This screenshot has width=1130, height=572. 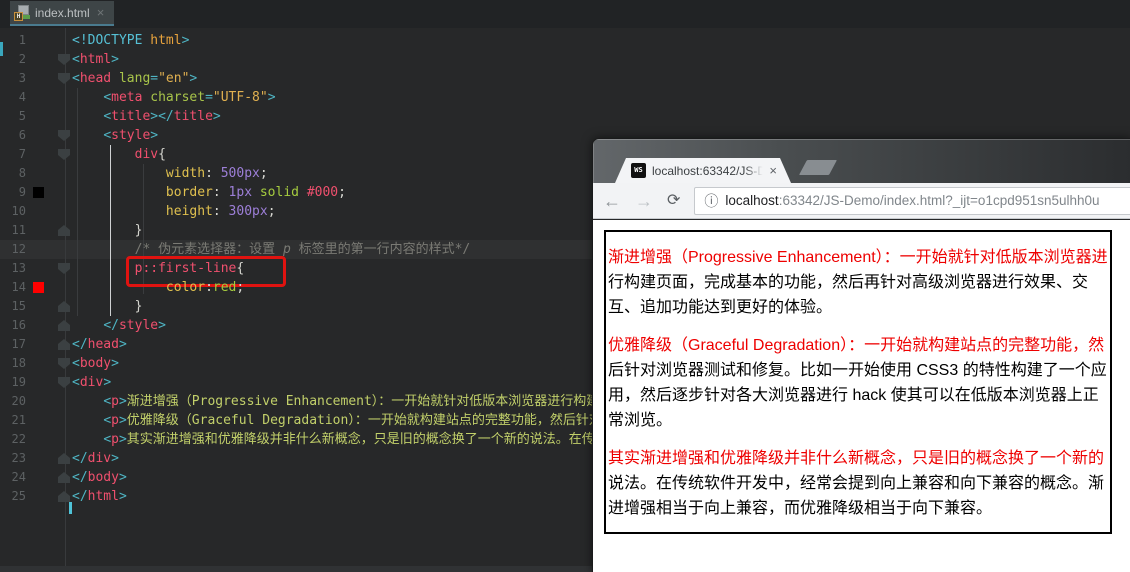 I want to click on code-line: height: 300px;, so click(x=220, y=211).